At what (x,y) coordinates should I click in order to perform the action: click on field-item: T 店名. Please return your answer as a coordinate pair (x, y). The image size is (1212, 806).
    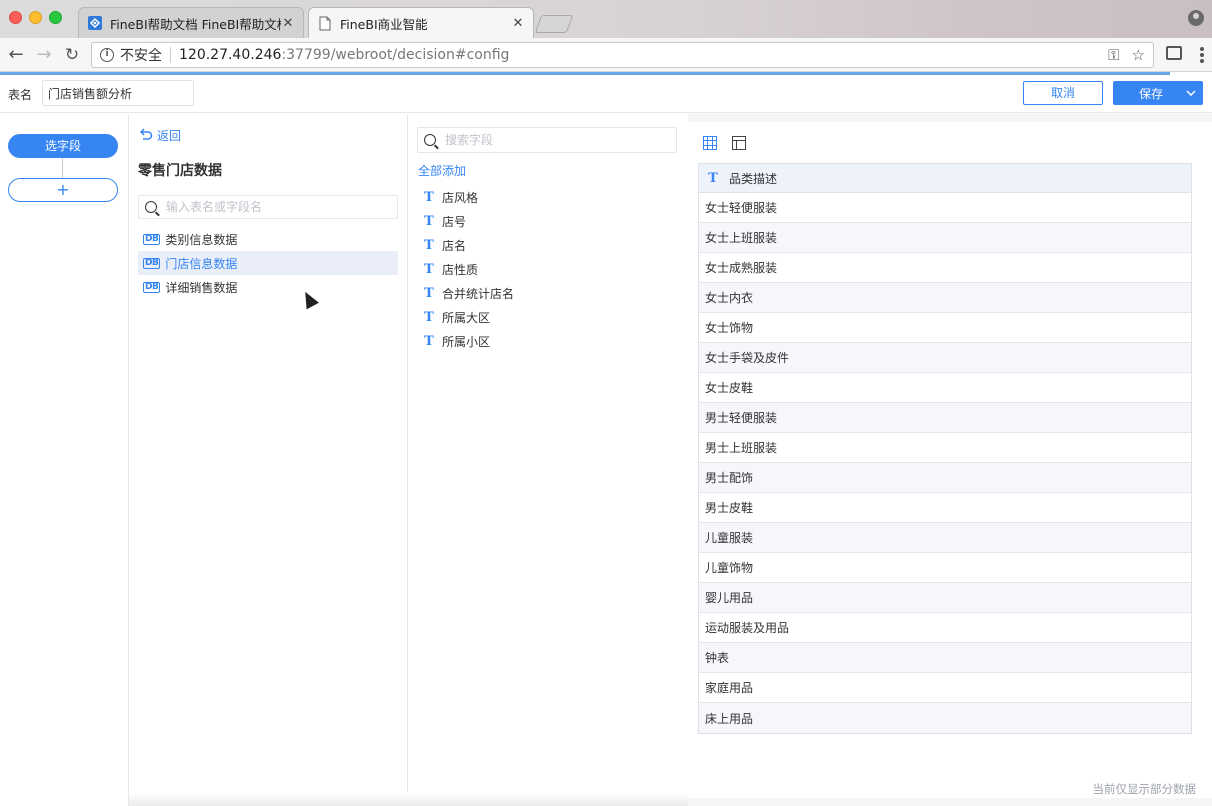
    Looking at the image, I should click on (468, 245).